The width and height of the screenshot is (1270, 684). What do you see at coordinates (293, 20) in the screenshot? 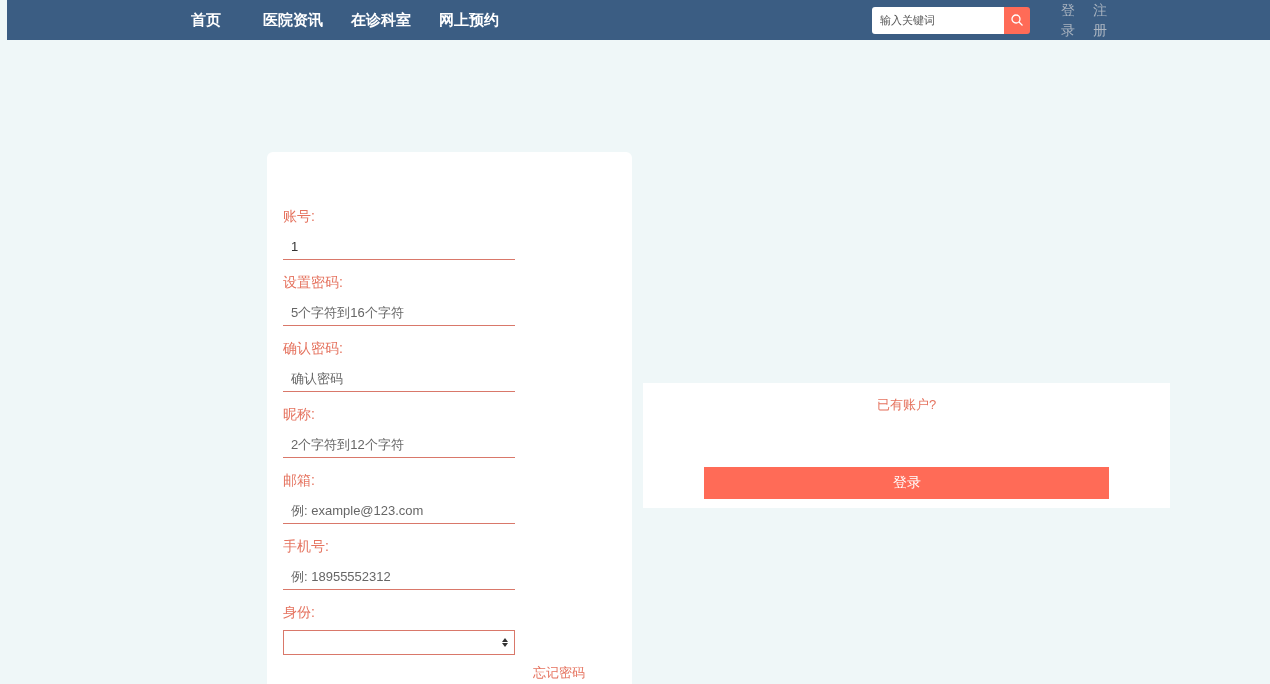
I see `nav-link: 医院资讯` at bounding box center [293, 20].